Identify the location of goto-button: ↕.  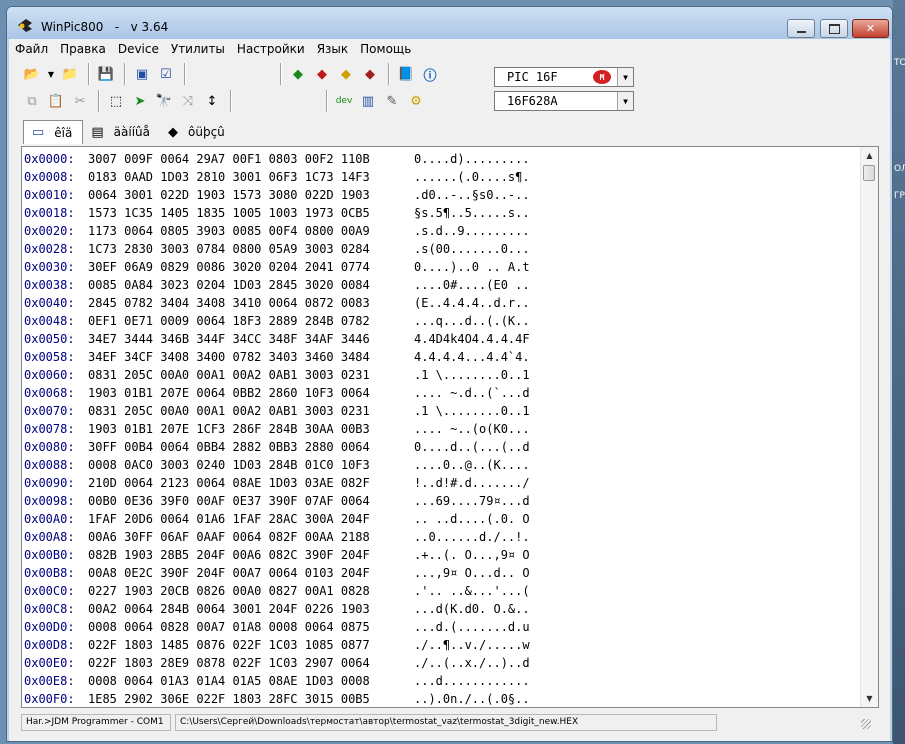
(212, 101).